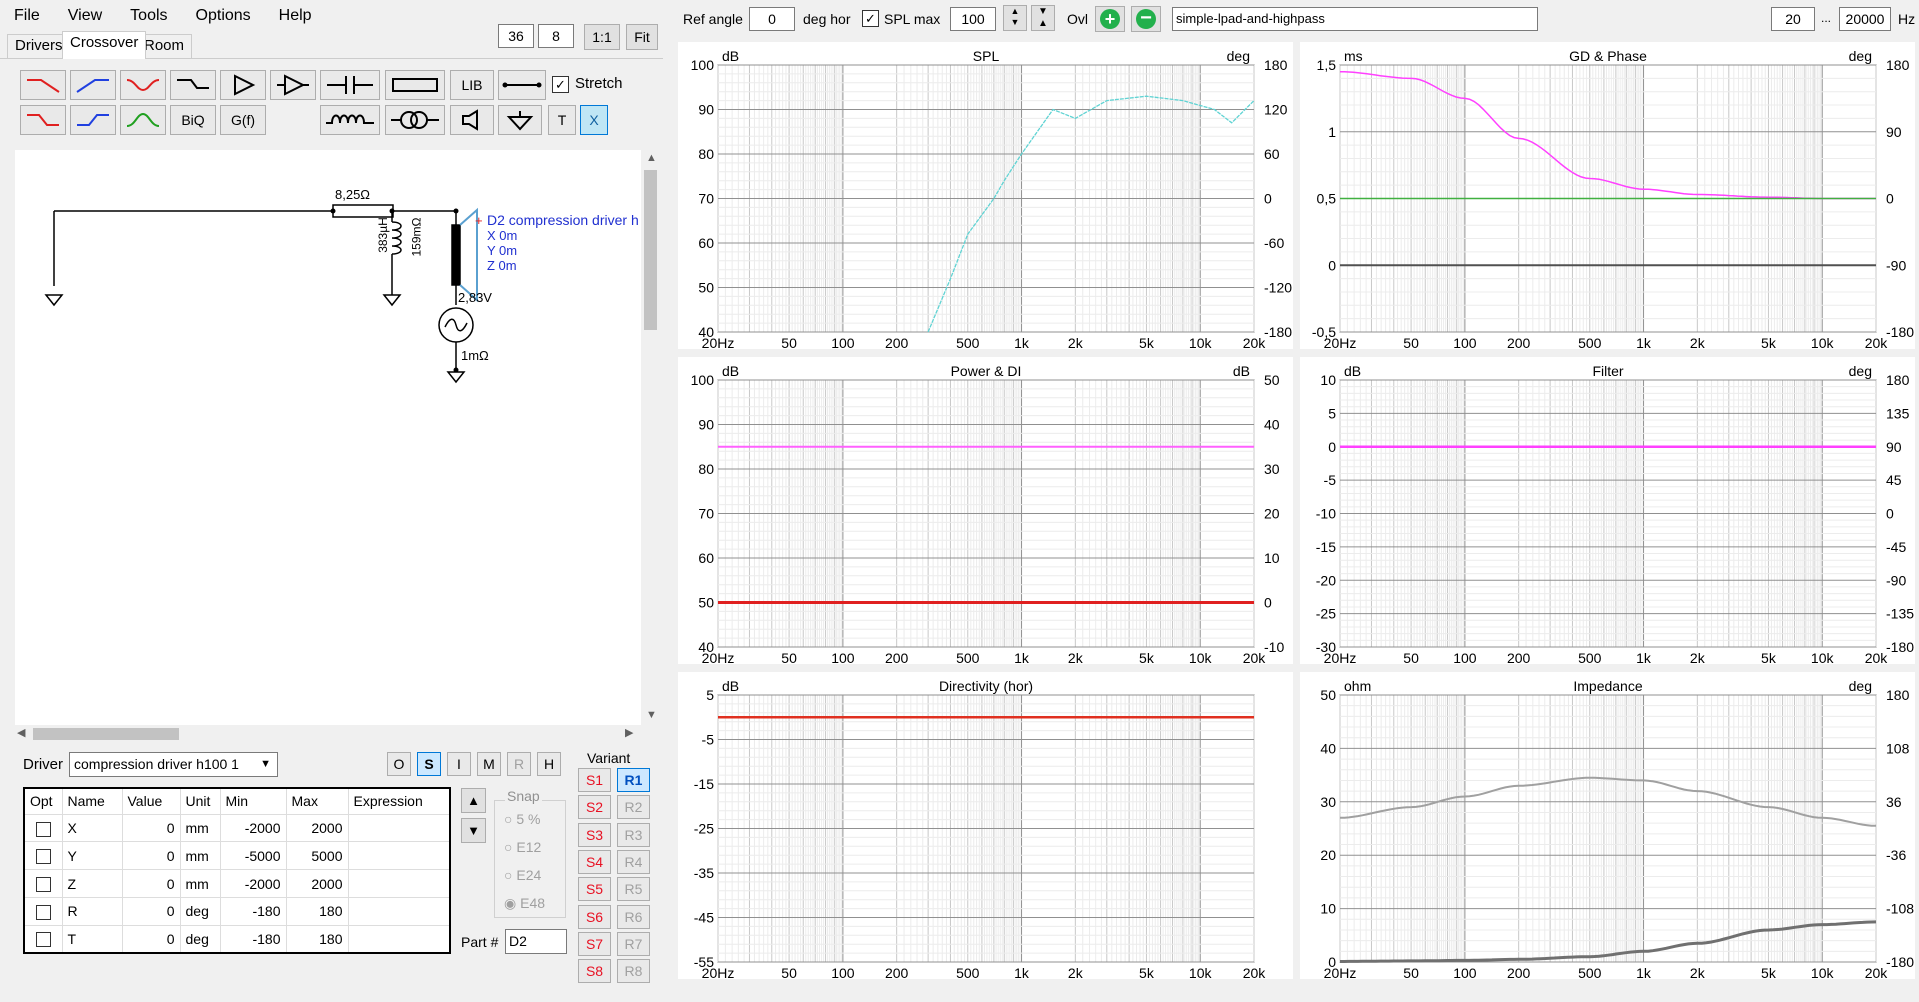 This screenshot has height=1002, width=1919. What do you see at coordinates (243, 85) in the screenshot?
I see `buffer-button` at bounding box center [243, 85].